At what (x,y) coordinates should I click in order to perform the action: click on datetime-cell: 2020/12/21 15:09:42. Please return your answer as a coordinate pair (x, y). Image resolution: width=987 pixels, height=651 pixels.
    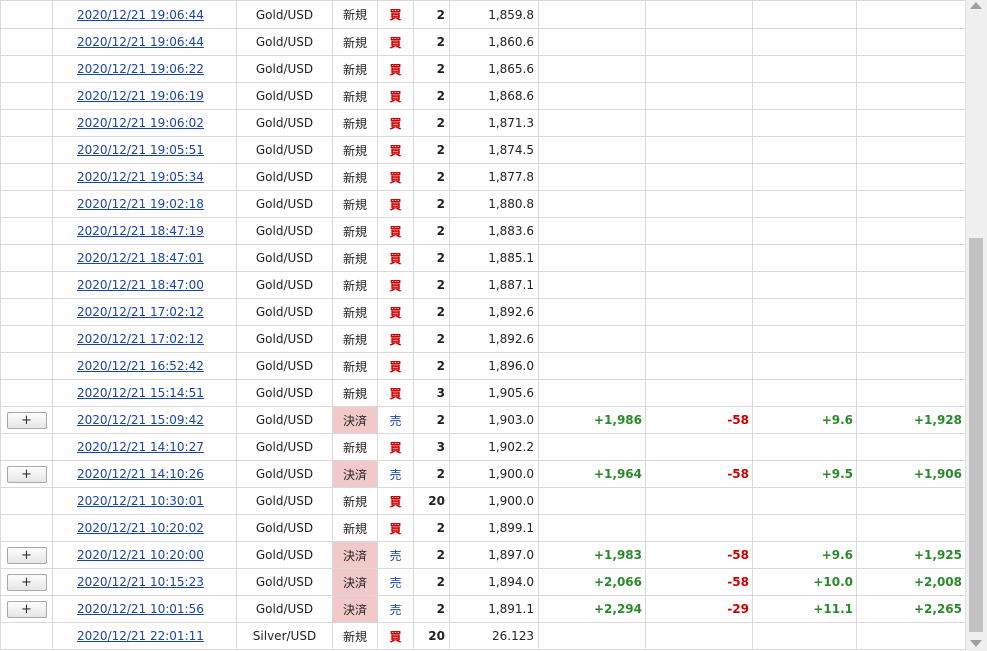
    Looking at the image, I should click on (144, 420).